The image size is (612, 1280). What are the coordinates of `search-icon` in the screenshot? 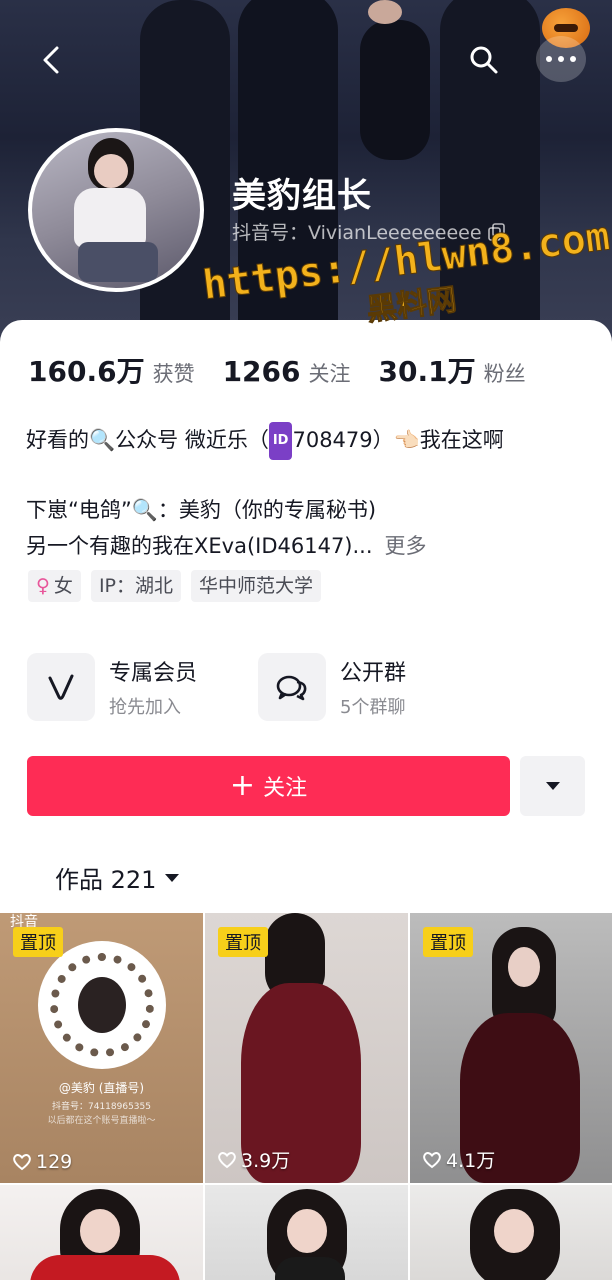 It's located at (484, 60).